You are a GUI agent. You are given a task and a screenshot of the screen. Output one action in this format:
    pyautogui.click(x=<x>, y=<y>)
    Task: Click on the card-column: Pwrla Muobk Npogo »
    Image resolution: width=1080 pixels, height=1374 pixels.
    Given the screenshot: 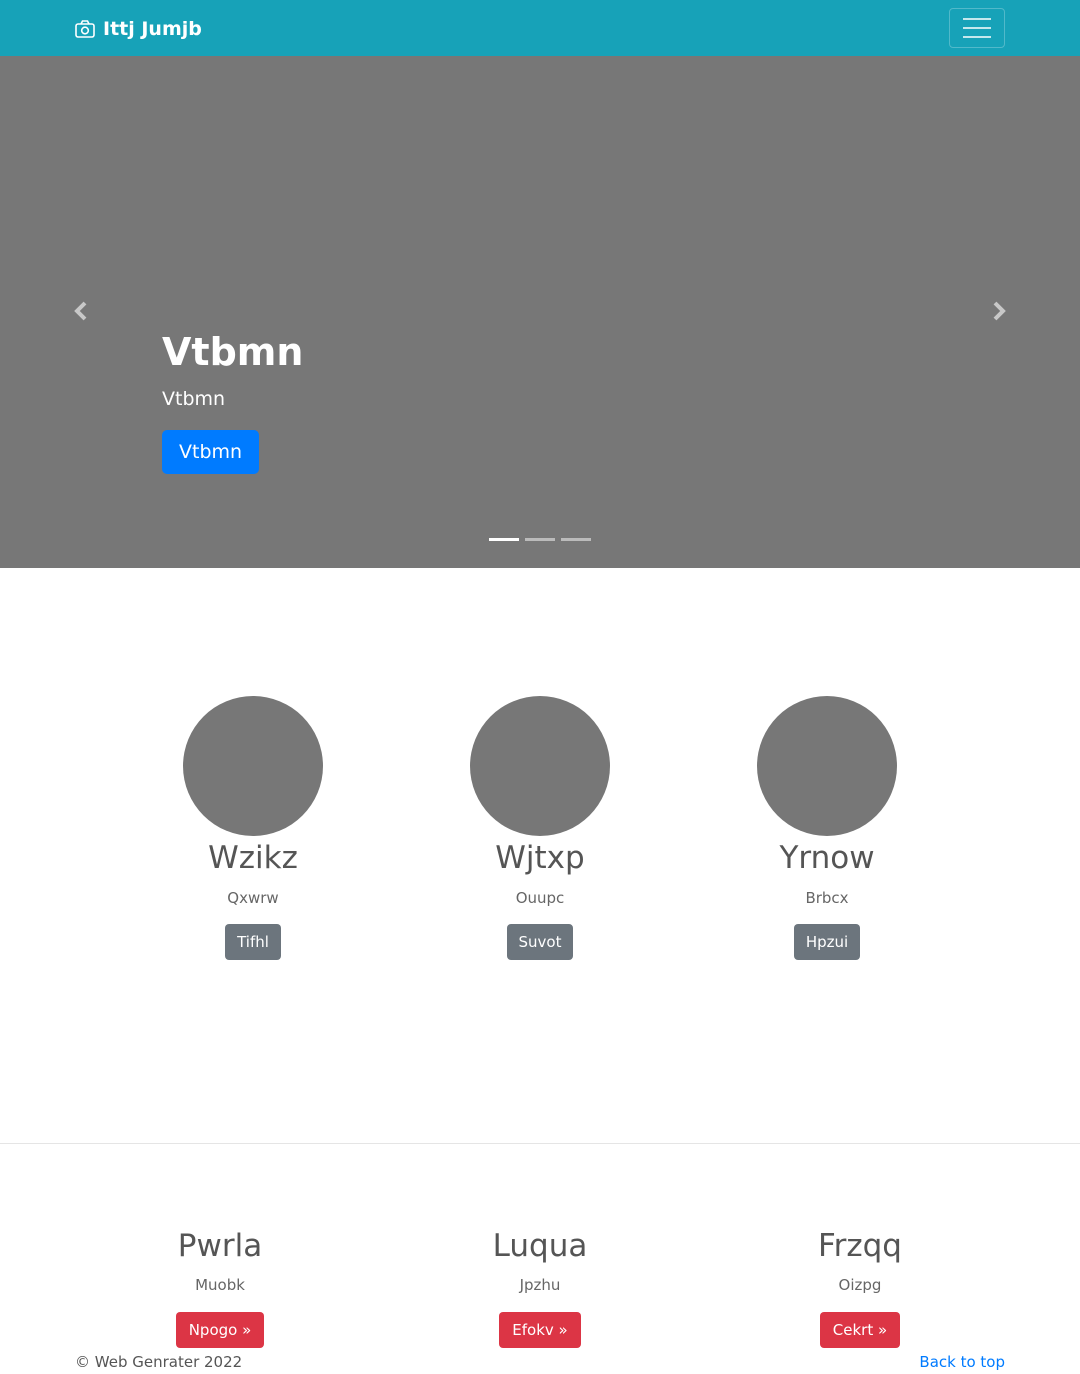 What is the action you would take?
    pyautogui.click(x=220, y=1287)
    